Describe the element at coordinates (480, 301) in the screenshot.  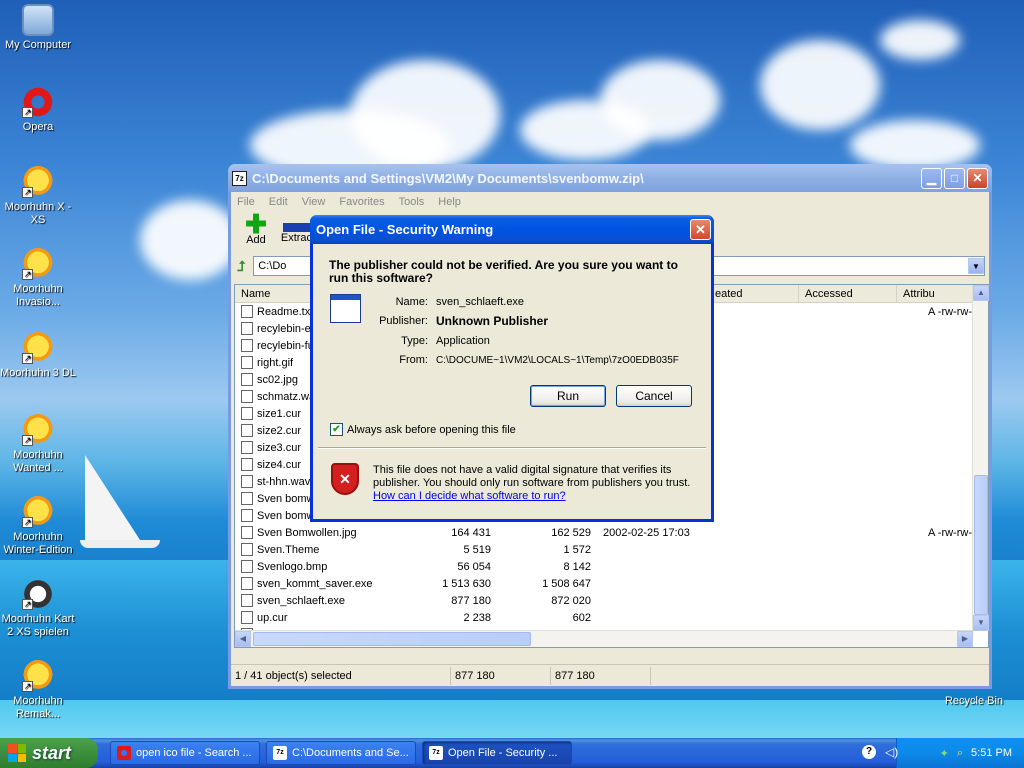
I see `file-name-value: sven_schlaeft.exe` at that location.